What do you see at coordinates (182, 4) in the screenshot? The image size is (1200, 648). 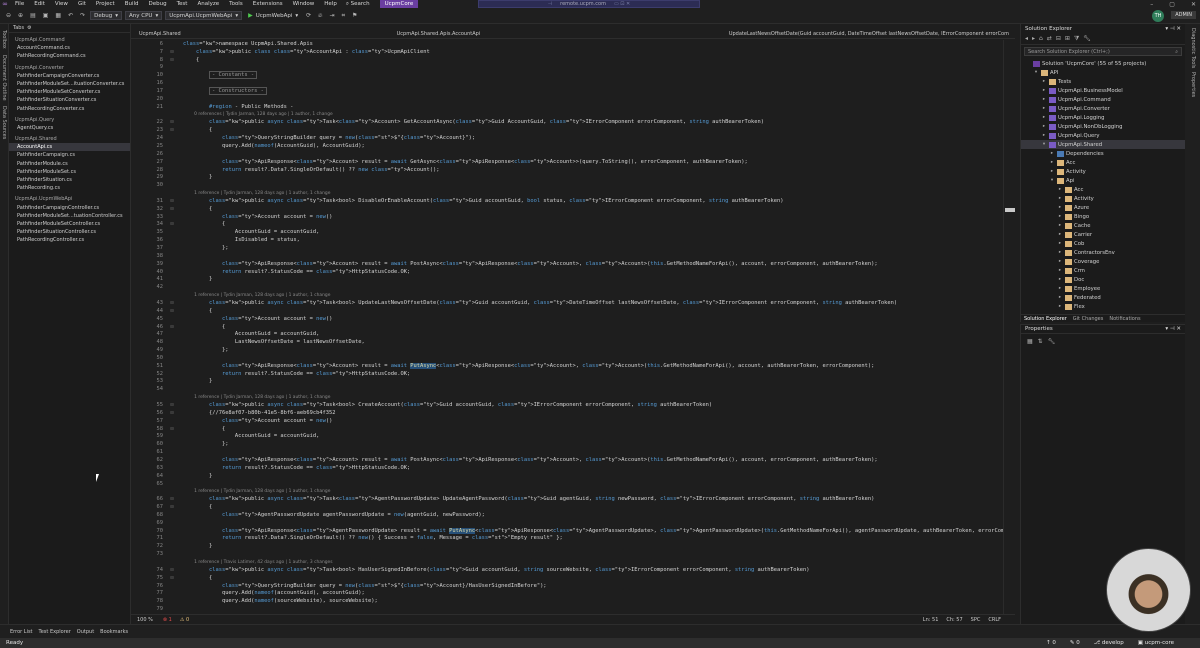 I see `menu-item-test: Test` at bounding box center [182, 4].